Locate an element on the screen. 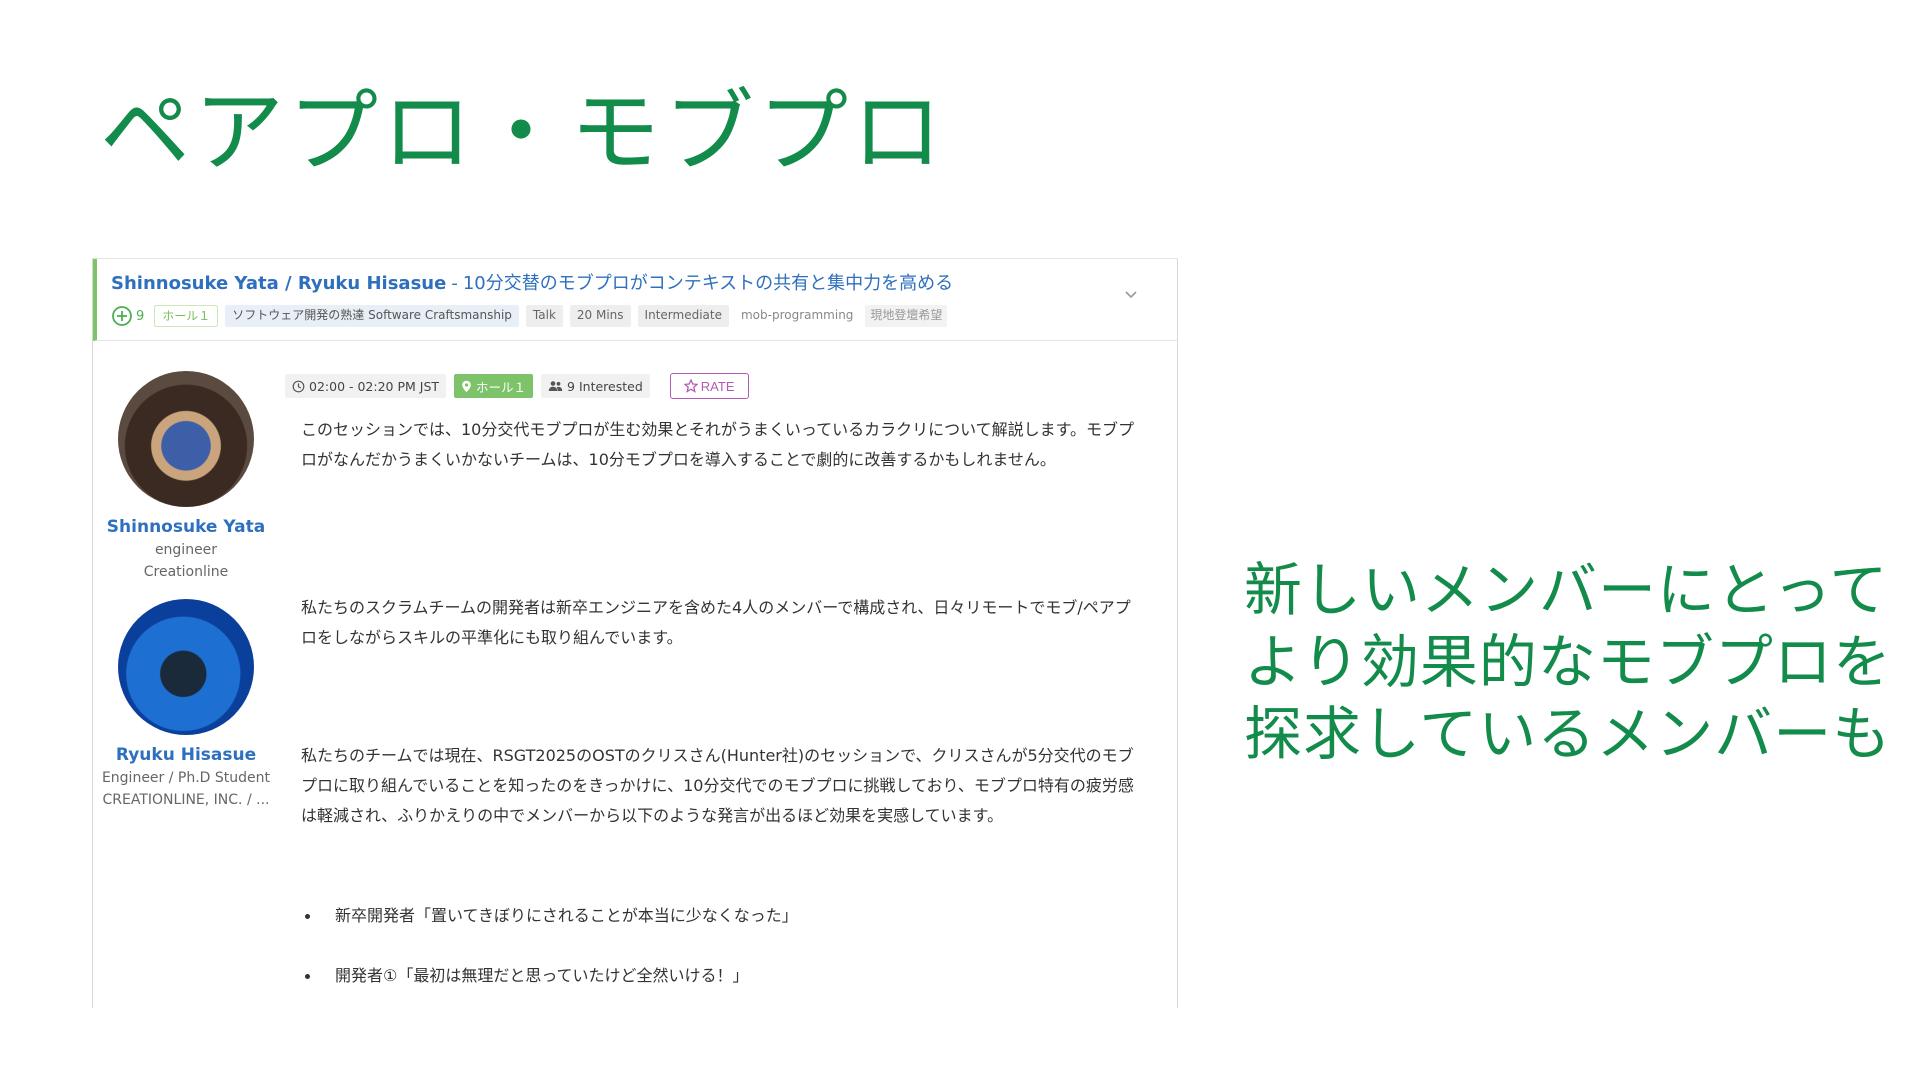  side-message-line: 新しいメンバーにとって is located at coordinates (1566, 590).